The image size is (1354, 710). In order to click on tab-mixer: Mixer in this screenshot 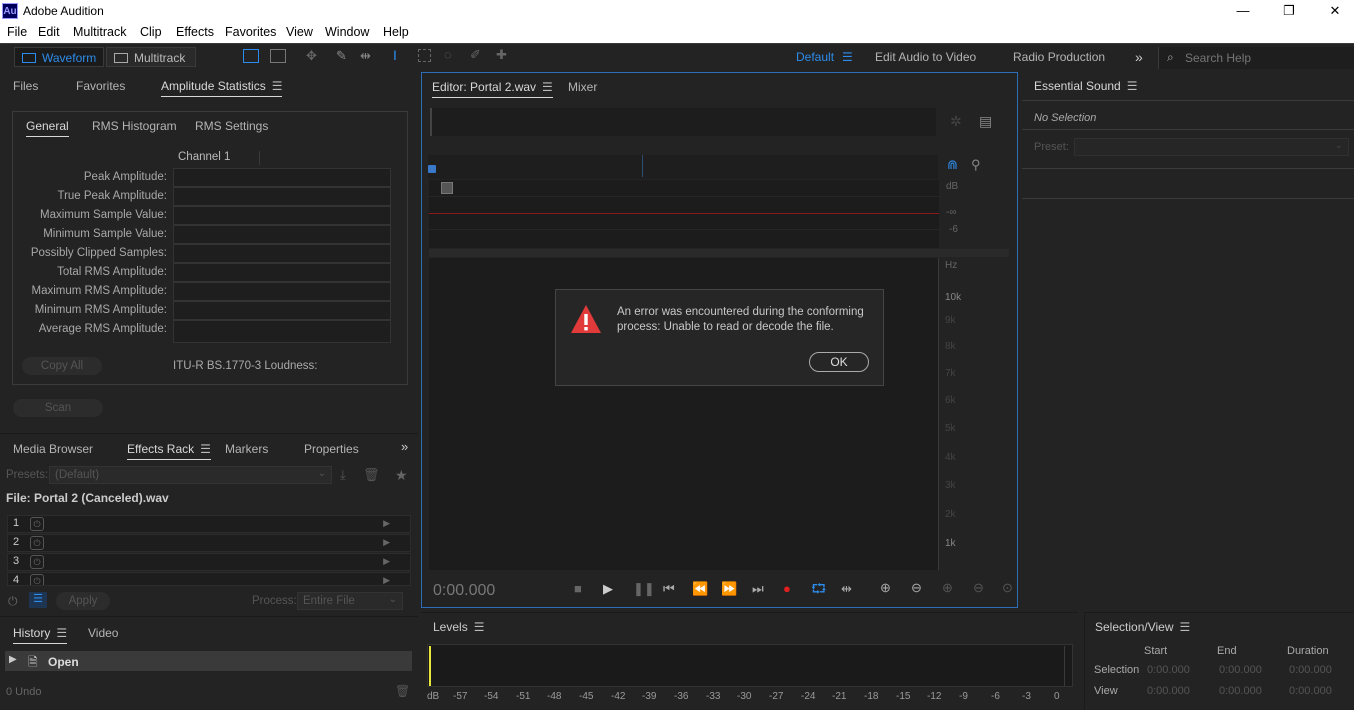, I will do `click(582, 87)`.